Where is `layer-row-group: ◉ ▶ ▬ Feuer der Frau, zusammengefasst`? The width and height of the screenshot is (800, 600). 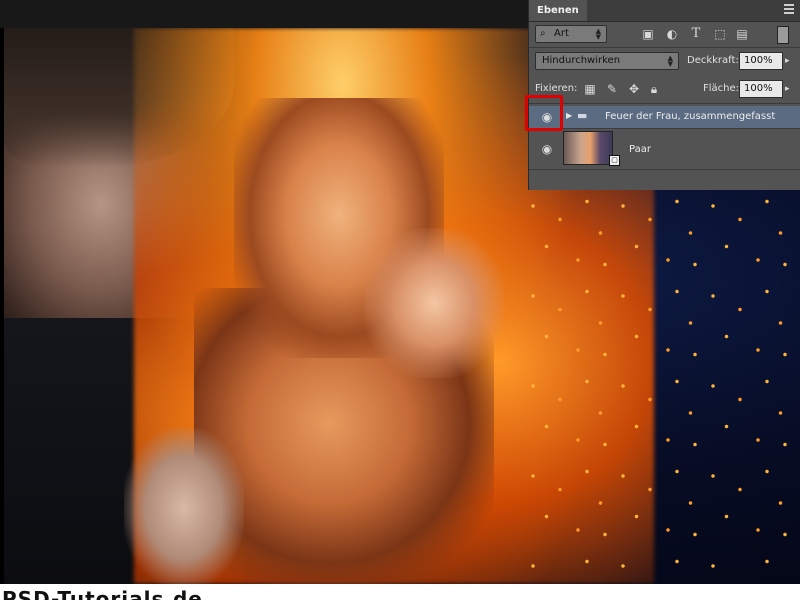
layer-row-group: ◉ ▶ ▬ Feuer der Frau, zusammengefasst is located at coordinates (664, 117).